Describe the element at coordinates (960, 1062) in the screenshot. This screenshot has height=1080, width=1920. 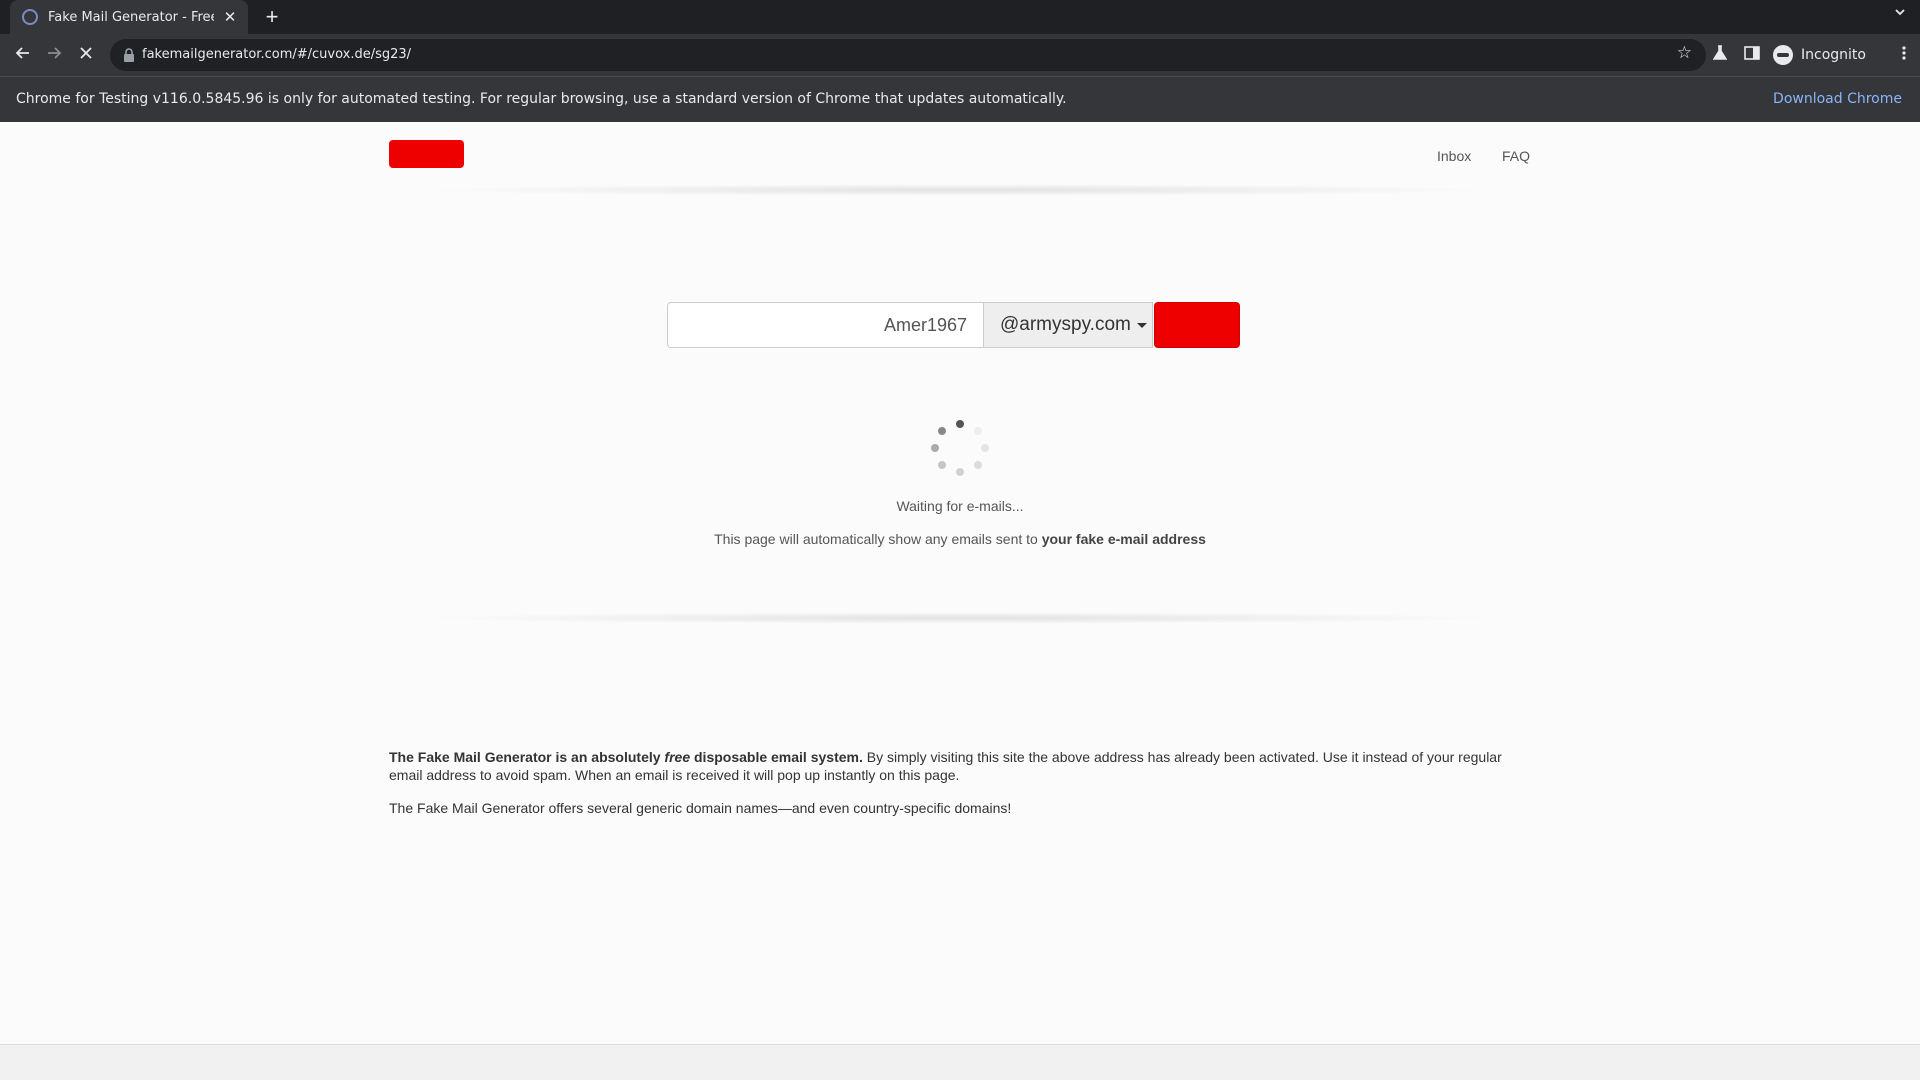
I see `status-bar` at that location.